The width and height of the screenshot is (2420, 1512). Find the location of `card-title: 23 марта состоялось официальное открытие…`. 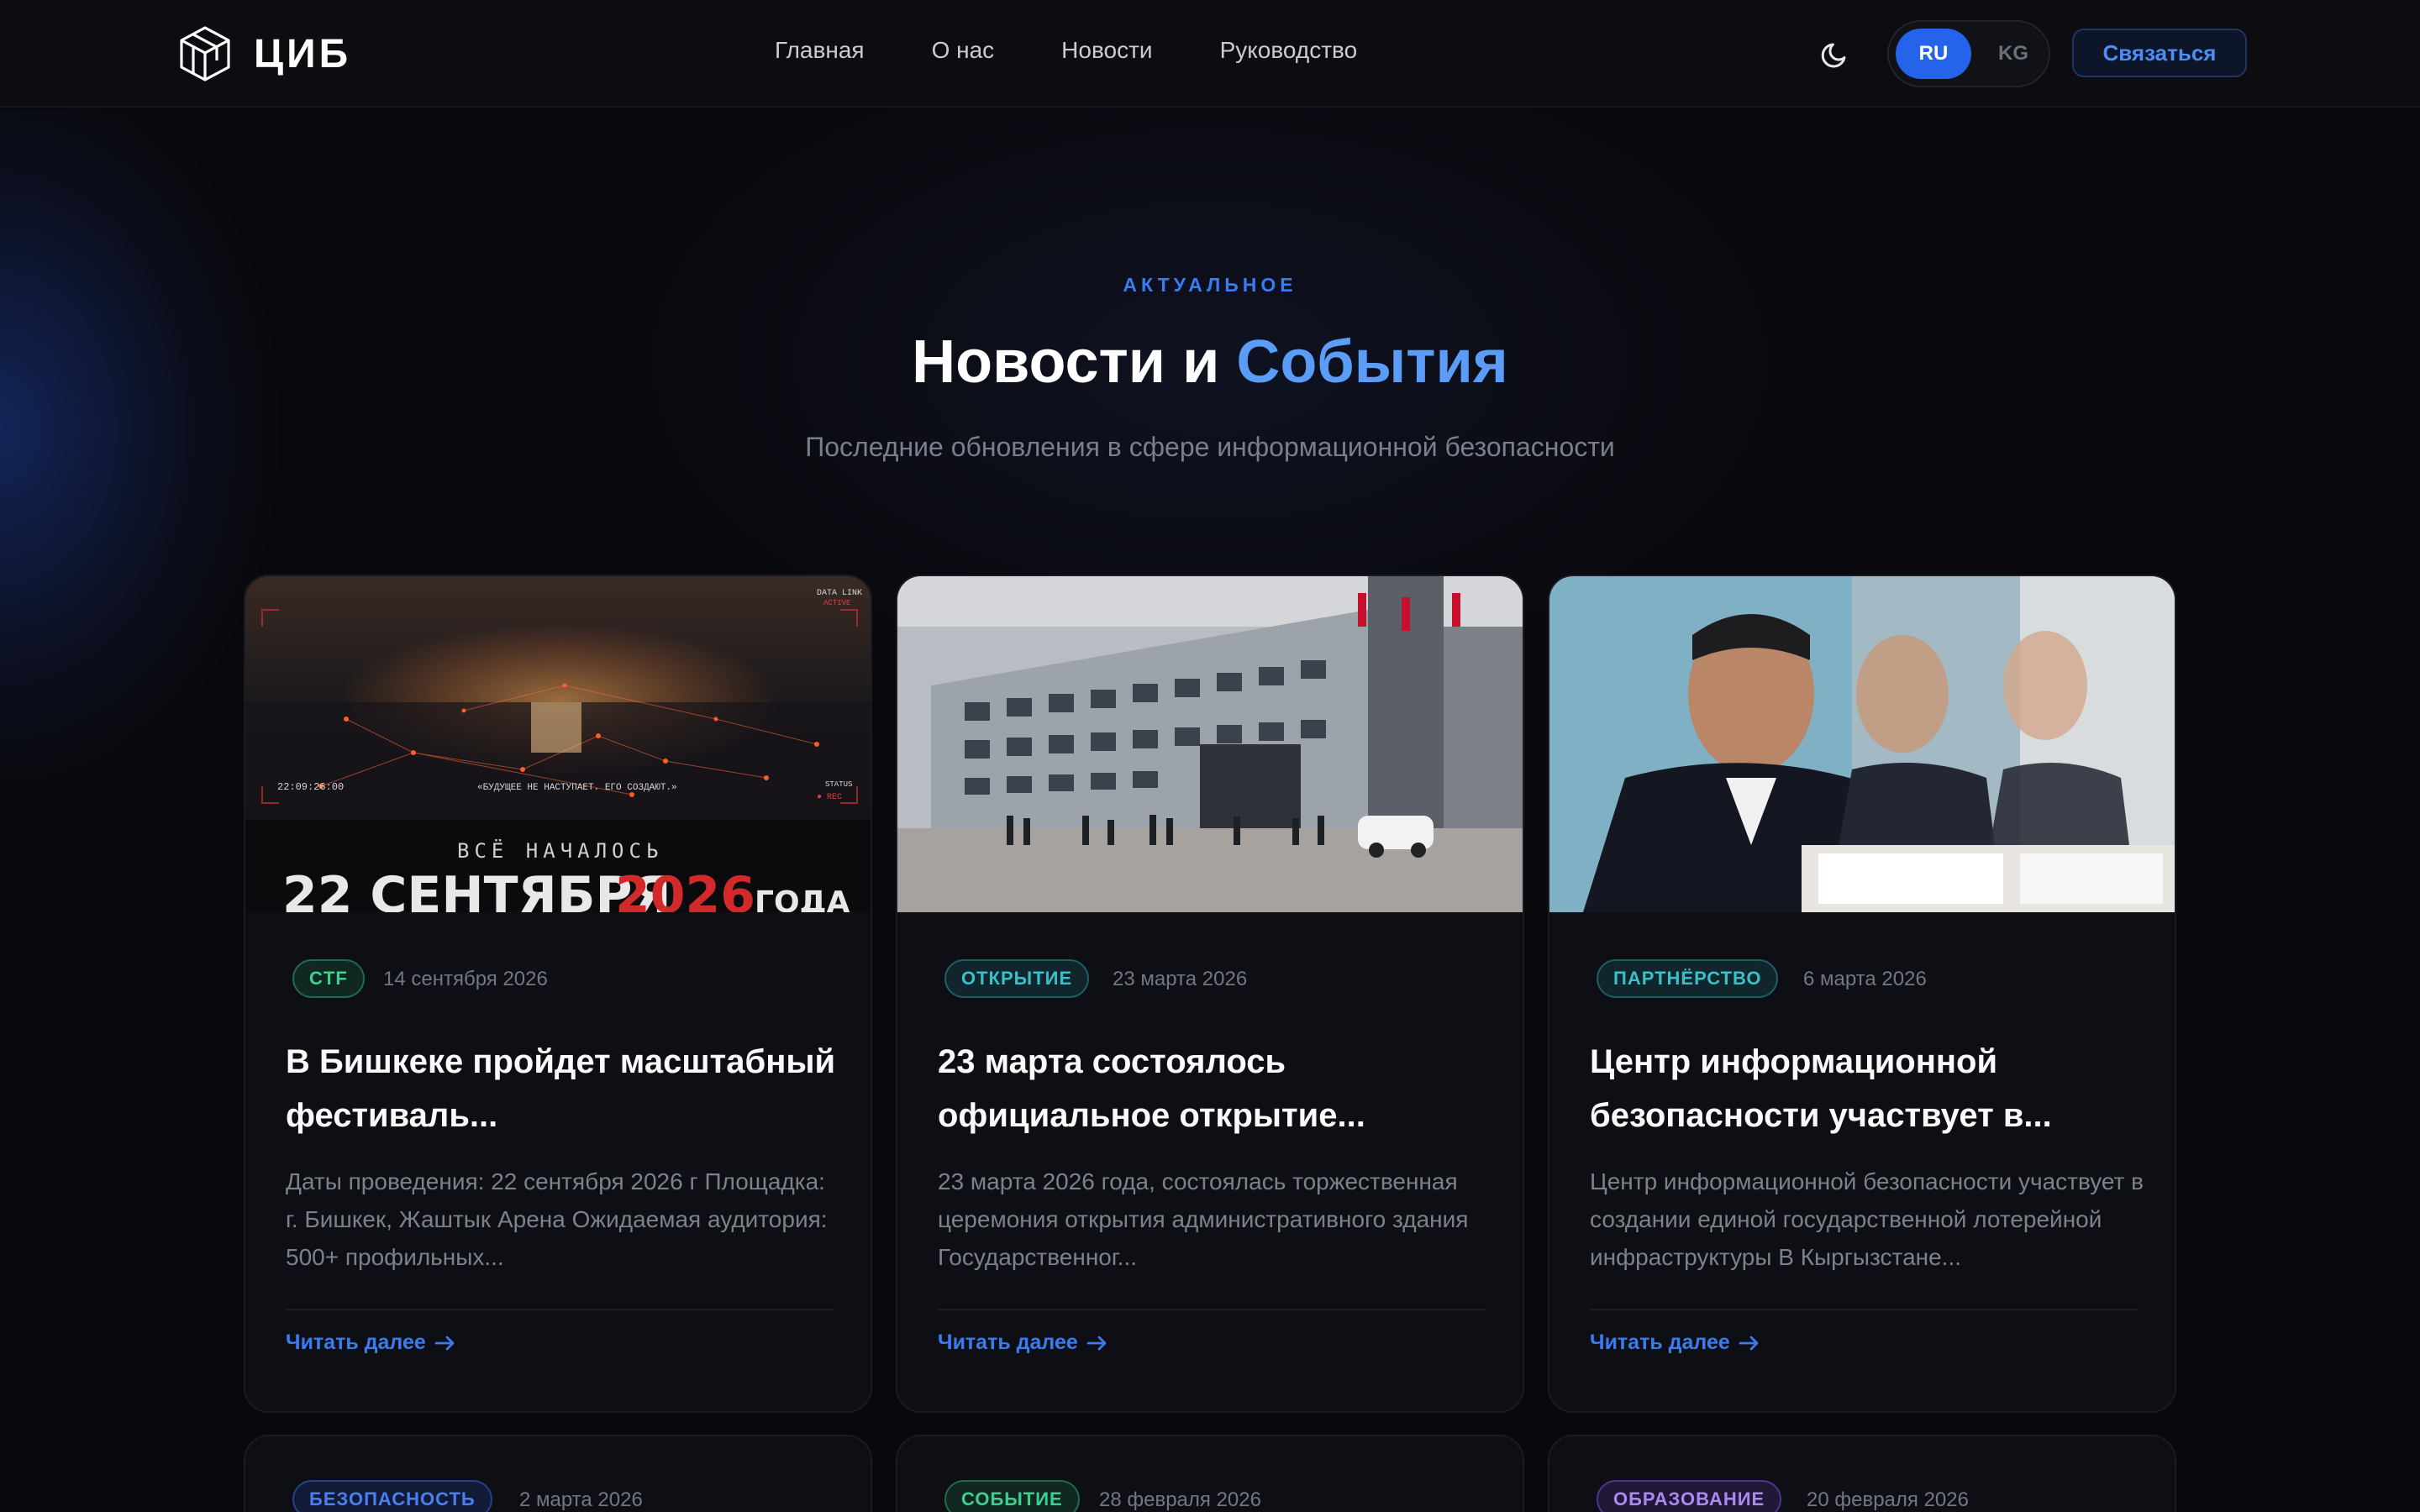

card-title: 23 марта состоялось официальное открытие… is located at coordinates (1215, 1088).